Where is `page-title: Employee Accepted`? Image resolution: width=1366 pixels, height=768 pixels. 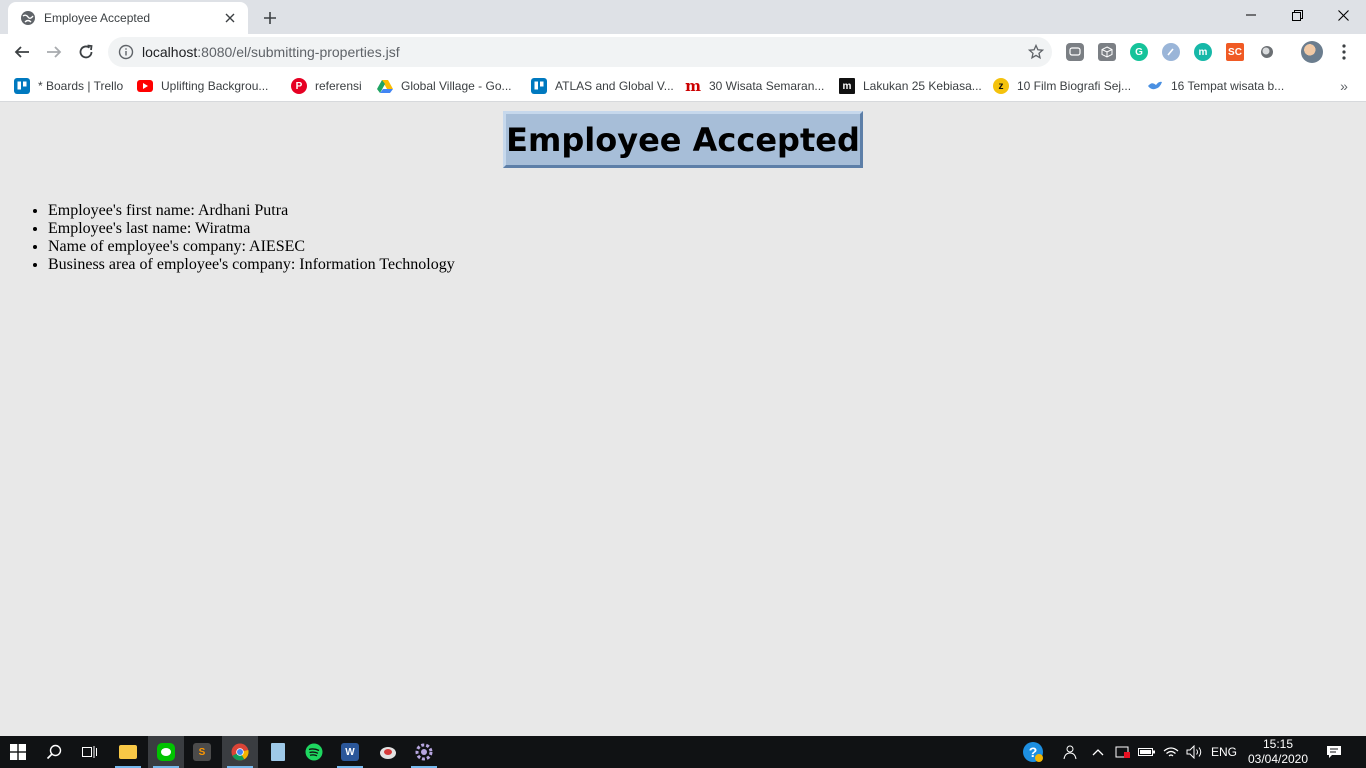
page-title: Employee Accepted is located at coordinates (683, 139).